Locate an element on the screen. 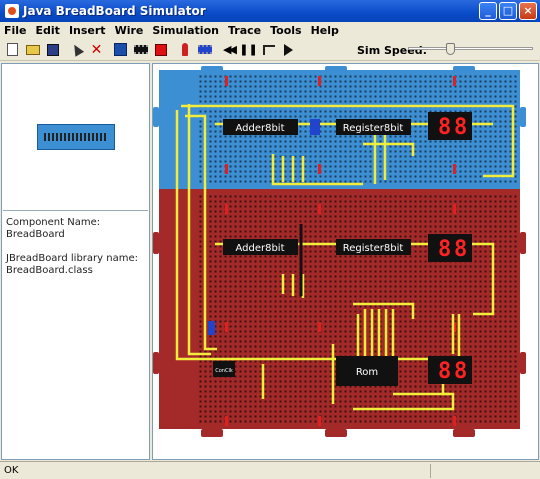 The height and width of the screenshot is (479, 540). delete-icon: ✕ is located at coordinates (96, 49).